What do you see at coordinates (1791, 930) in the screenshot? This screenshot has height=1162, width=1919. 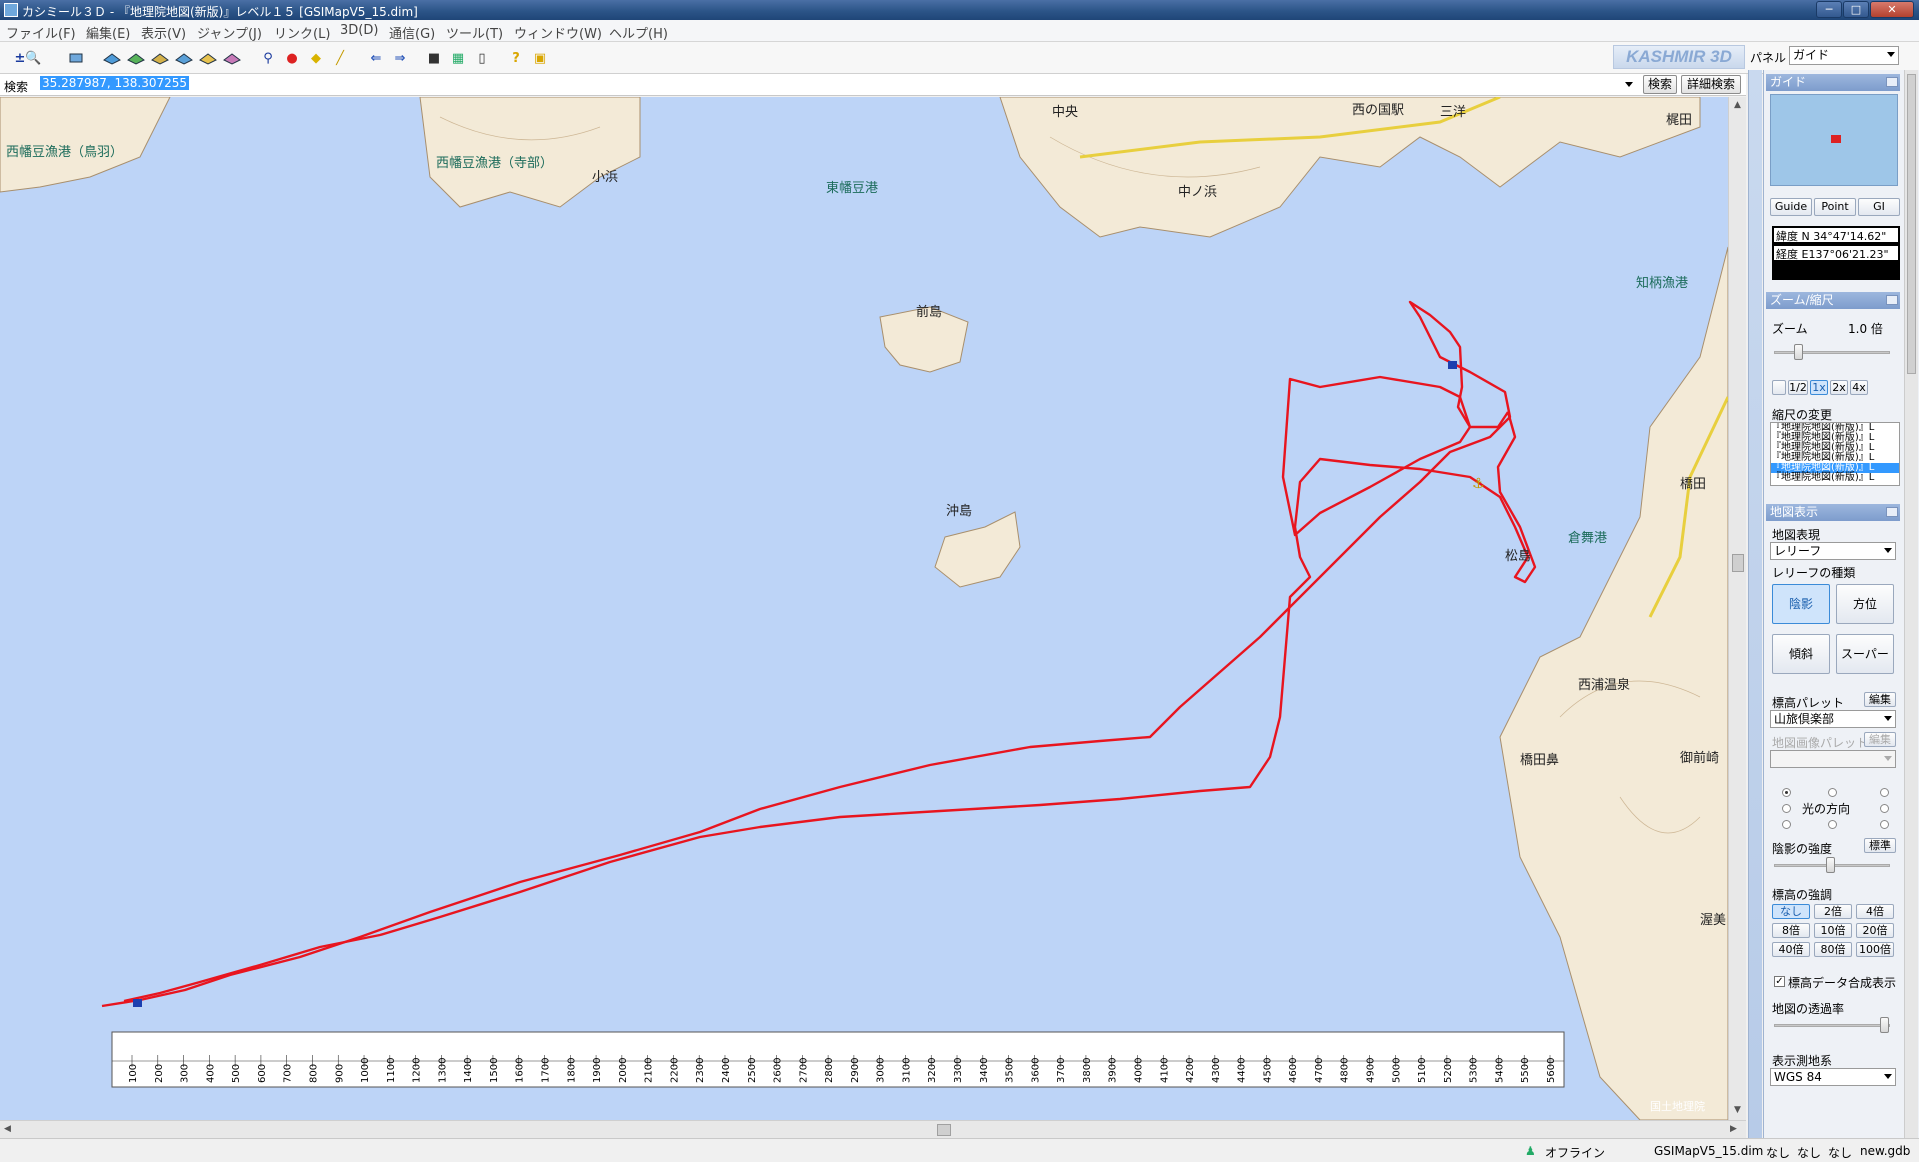 I see `emphasis-8x-button: 8倍` at bounding box center [1791, 930].